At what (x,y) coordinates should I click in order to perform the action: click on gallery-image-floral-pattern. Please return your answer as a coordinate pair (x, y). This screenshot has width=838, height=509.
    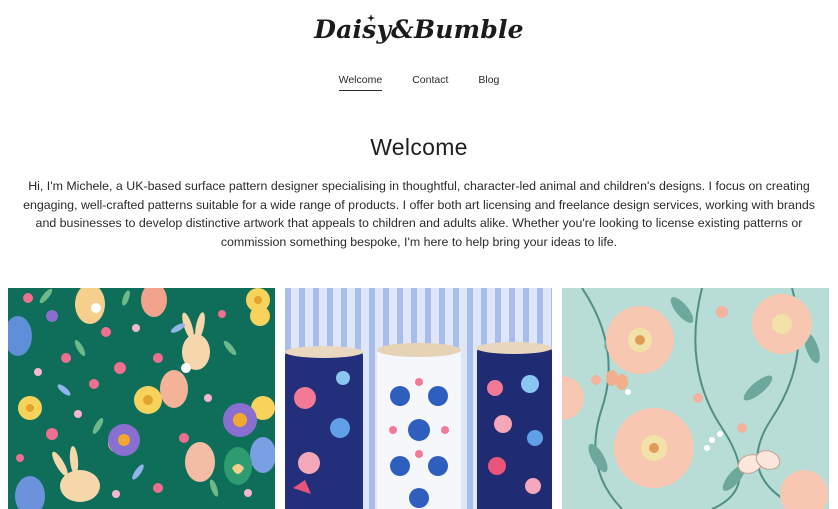
    Looking at the image, I should click on (695, 398).